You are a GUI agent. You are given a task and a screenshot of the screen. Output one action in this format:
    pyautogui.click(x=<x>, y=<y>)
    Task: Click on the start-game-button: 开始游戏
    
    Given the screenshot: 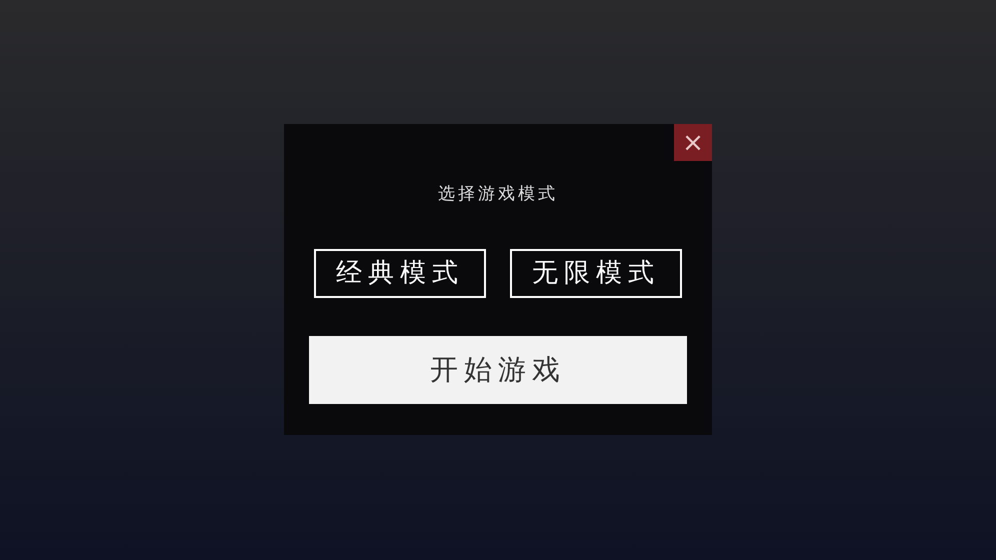 What is the action you would take?
    pyautogui.click(x=498, y=370)
    